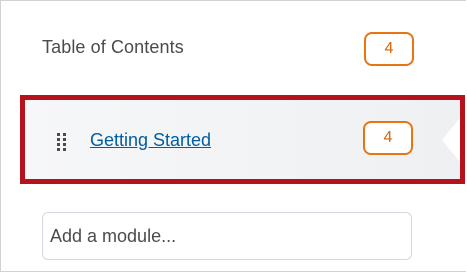 This screenshot has width=467, height=272. Describe the element at coordinates (451, 140) in the screenshot. I see `pointer-arrow-icon` at that location.